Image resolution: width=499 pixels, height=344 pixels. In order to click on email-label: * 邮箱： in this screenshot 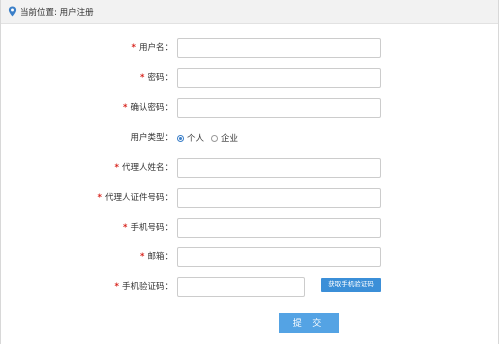, I will do `click(156, 257)`.